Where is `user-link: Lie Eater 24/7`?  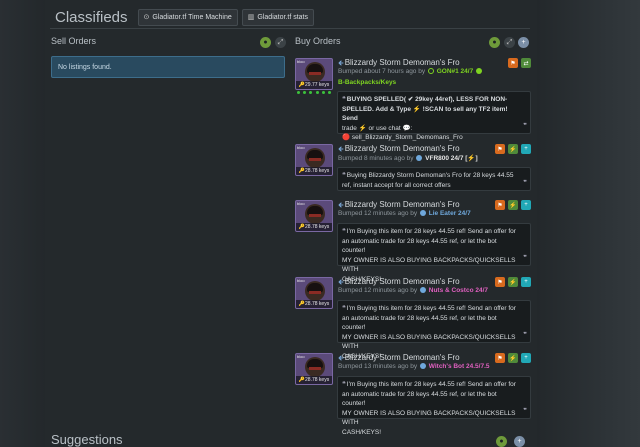 user-link: Lie Eater 24/7 is located at coordinates (450, 213).